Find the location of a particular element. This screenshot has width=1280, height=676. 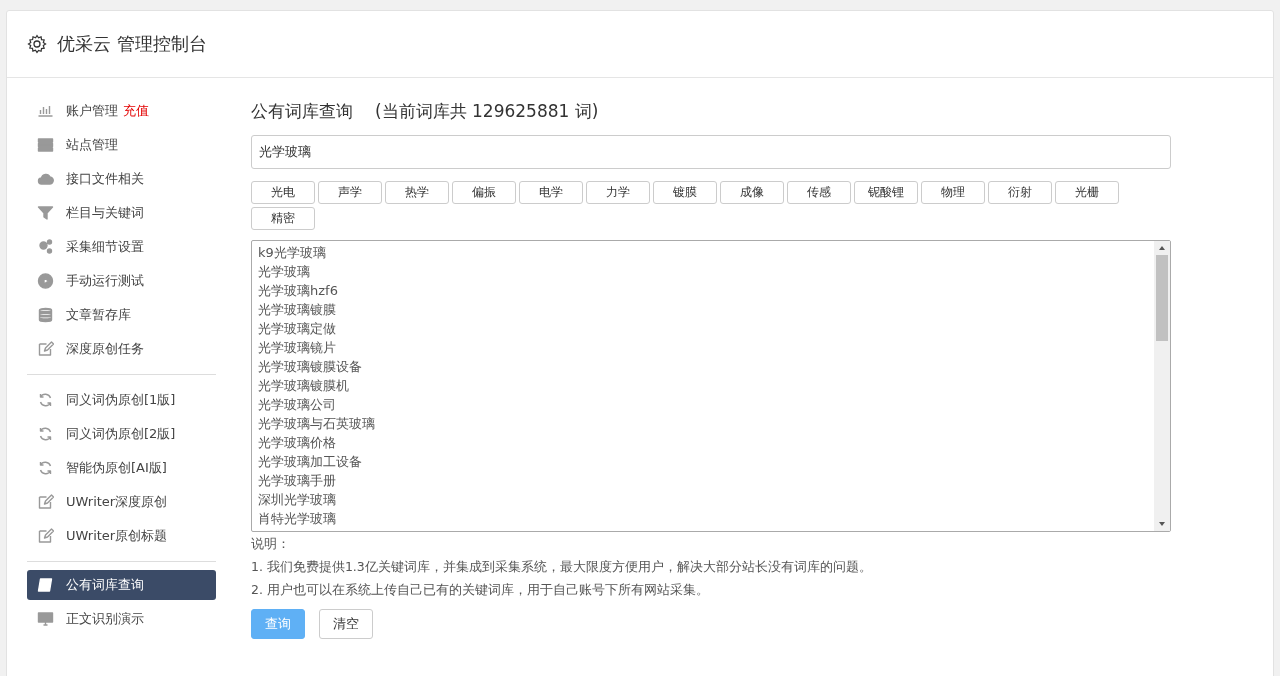

tag-button: 热学 is located at coordinates (417, 192).